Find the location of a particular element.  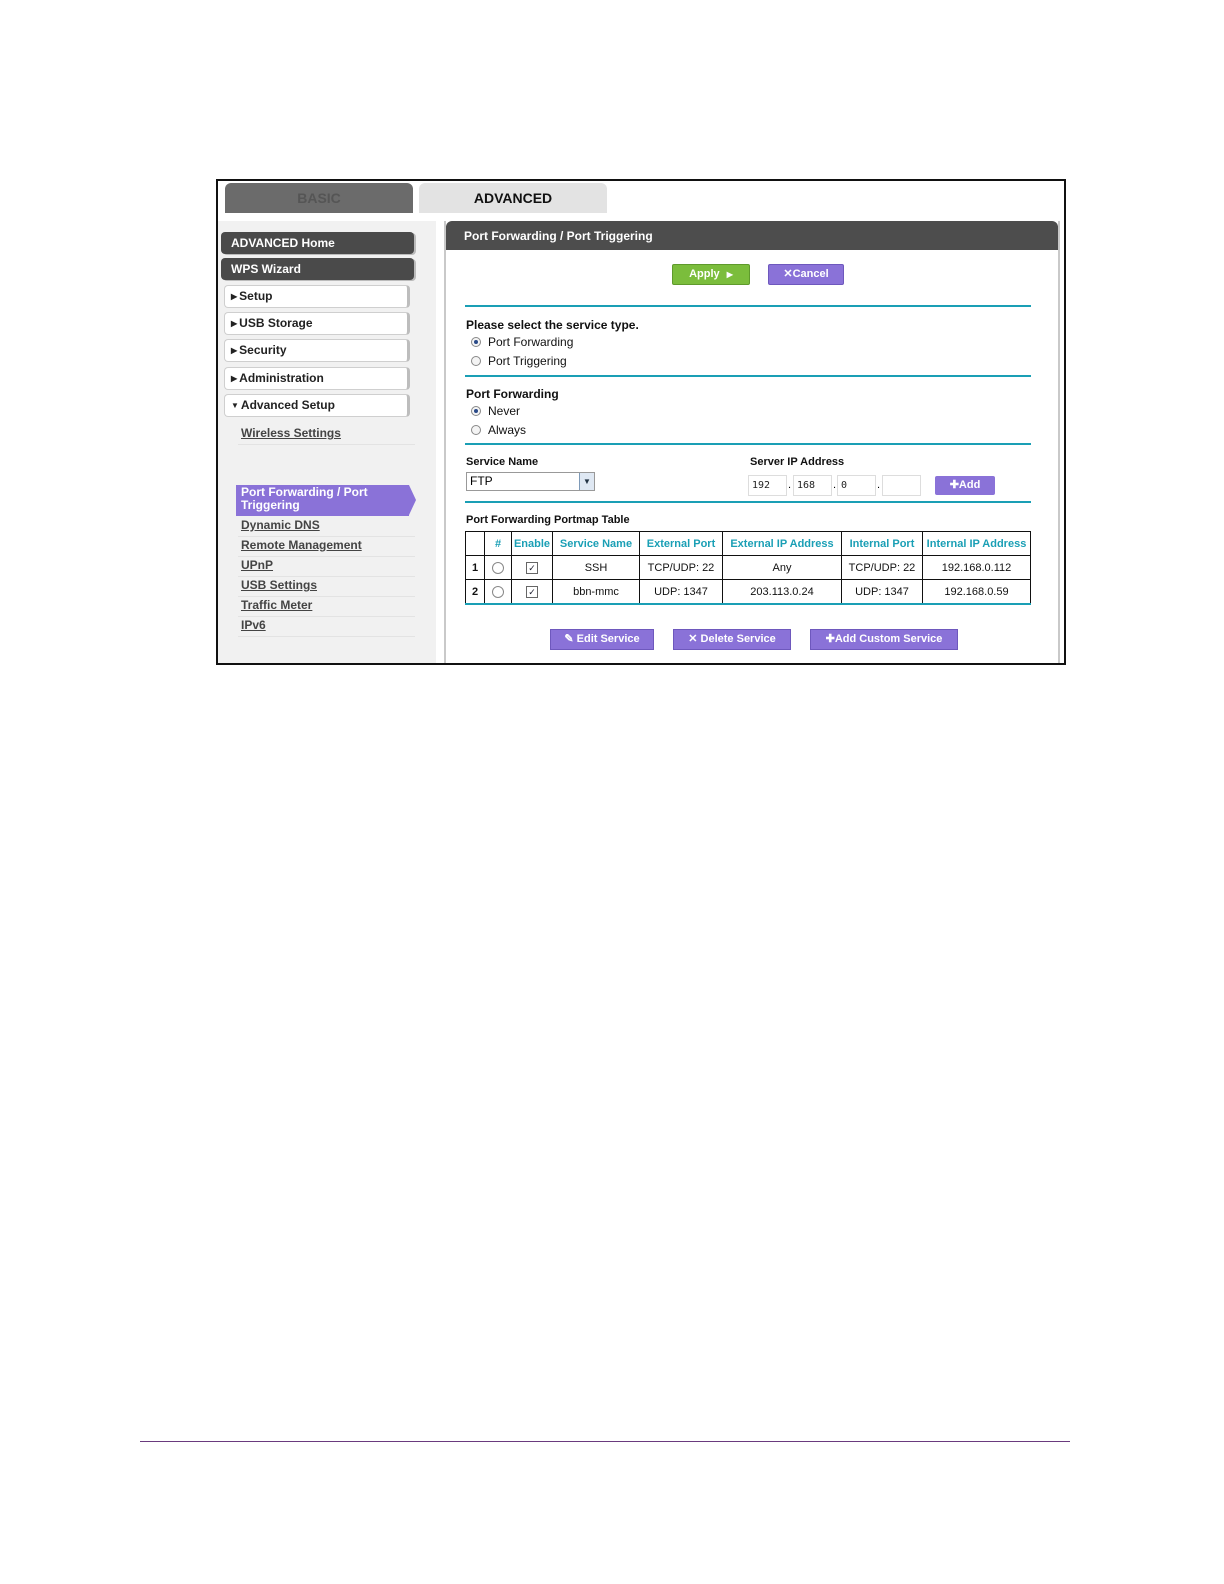

radio-port-triggering is located at coordinates (476, 361).